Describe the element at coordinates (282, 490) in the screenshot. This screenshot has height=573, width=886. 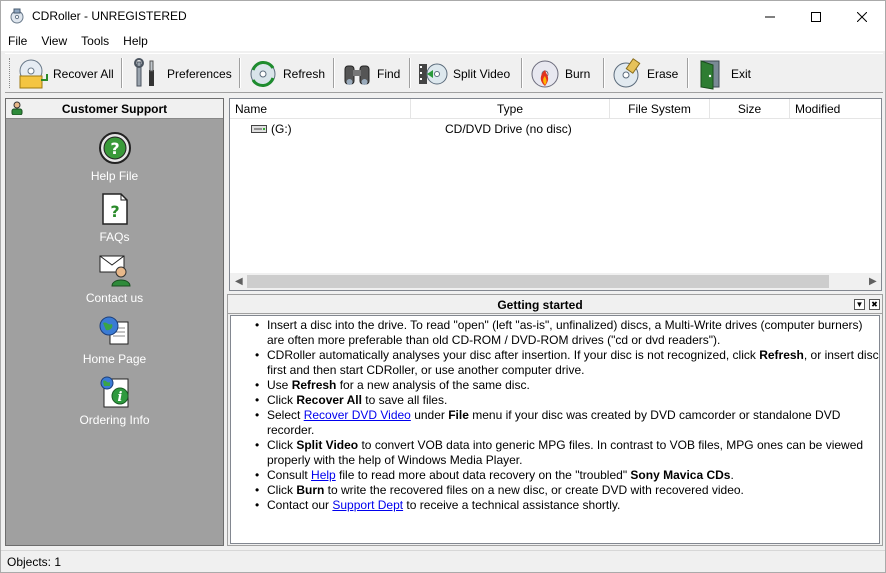
I see `list-item-text: Click` at that location.